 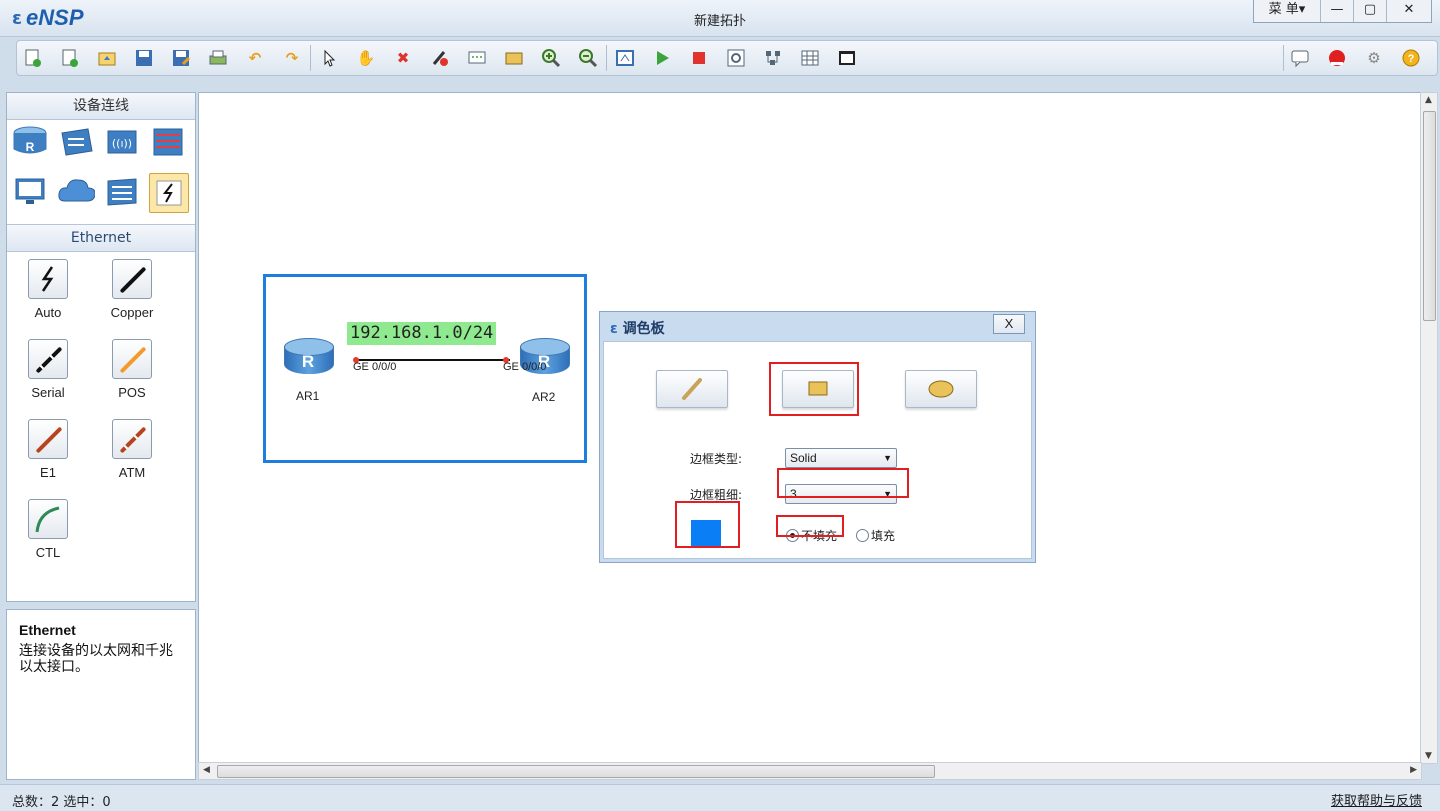 I want to click on other-device-icon, so click(x=122, y=192).